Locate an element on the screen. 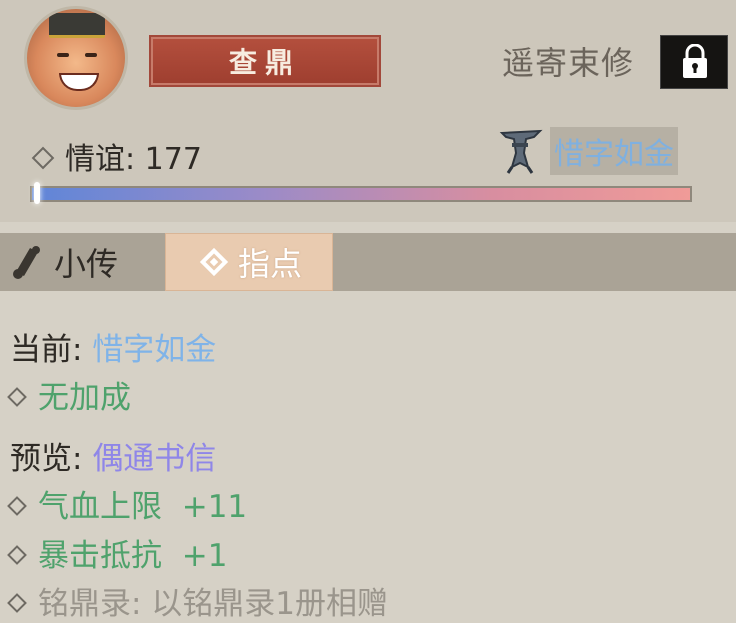 The image size is (736, 623). friendship-stat: 情谊: 177 is located at coordinates (116, 156).